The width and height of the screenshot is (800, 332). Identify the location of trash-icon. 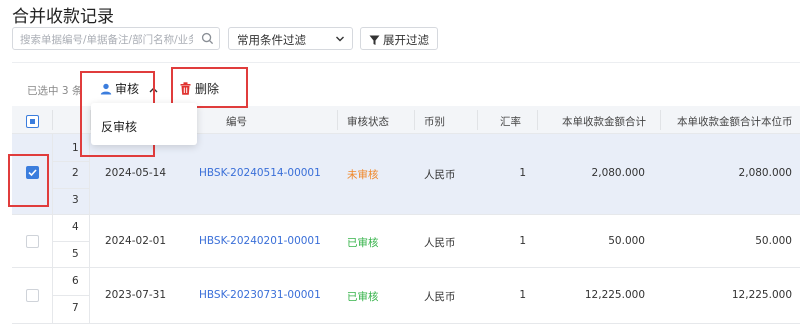
(185, 88).